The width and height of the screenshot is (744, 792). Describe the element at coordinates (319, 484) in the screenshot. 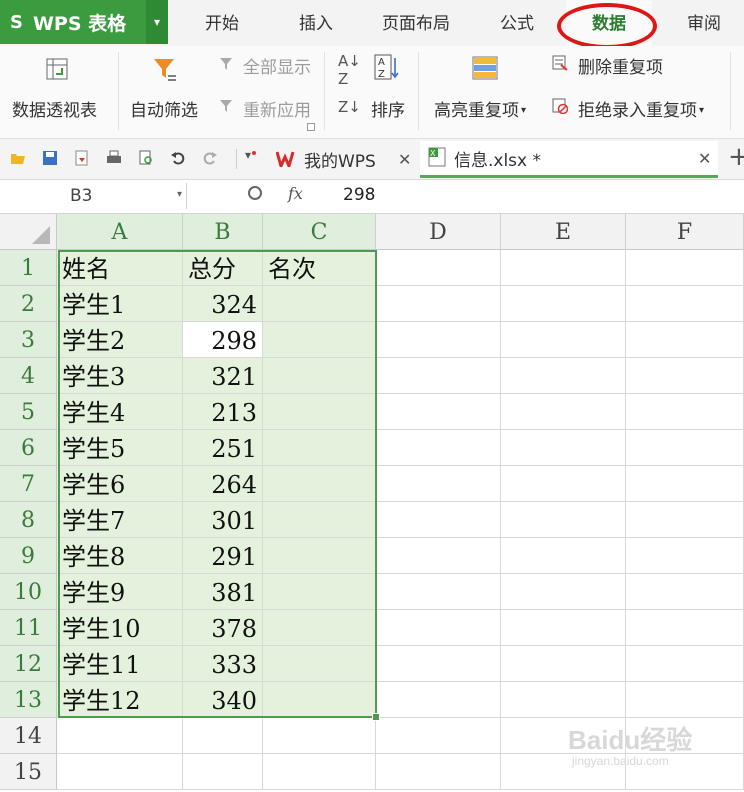

I see `cell-c7` at that location.